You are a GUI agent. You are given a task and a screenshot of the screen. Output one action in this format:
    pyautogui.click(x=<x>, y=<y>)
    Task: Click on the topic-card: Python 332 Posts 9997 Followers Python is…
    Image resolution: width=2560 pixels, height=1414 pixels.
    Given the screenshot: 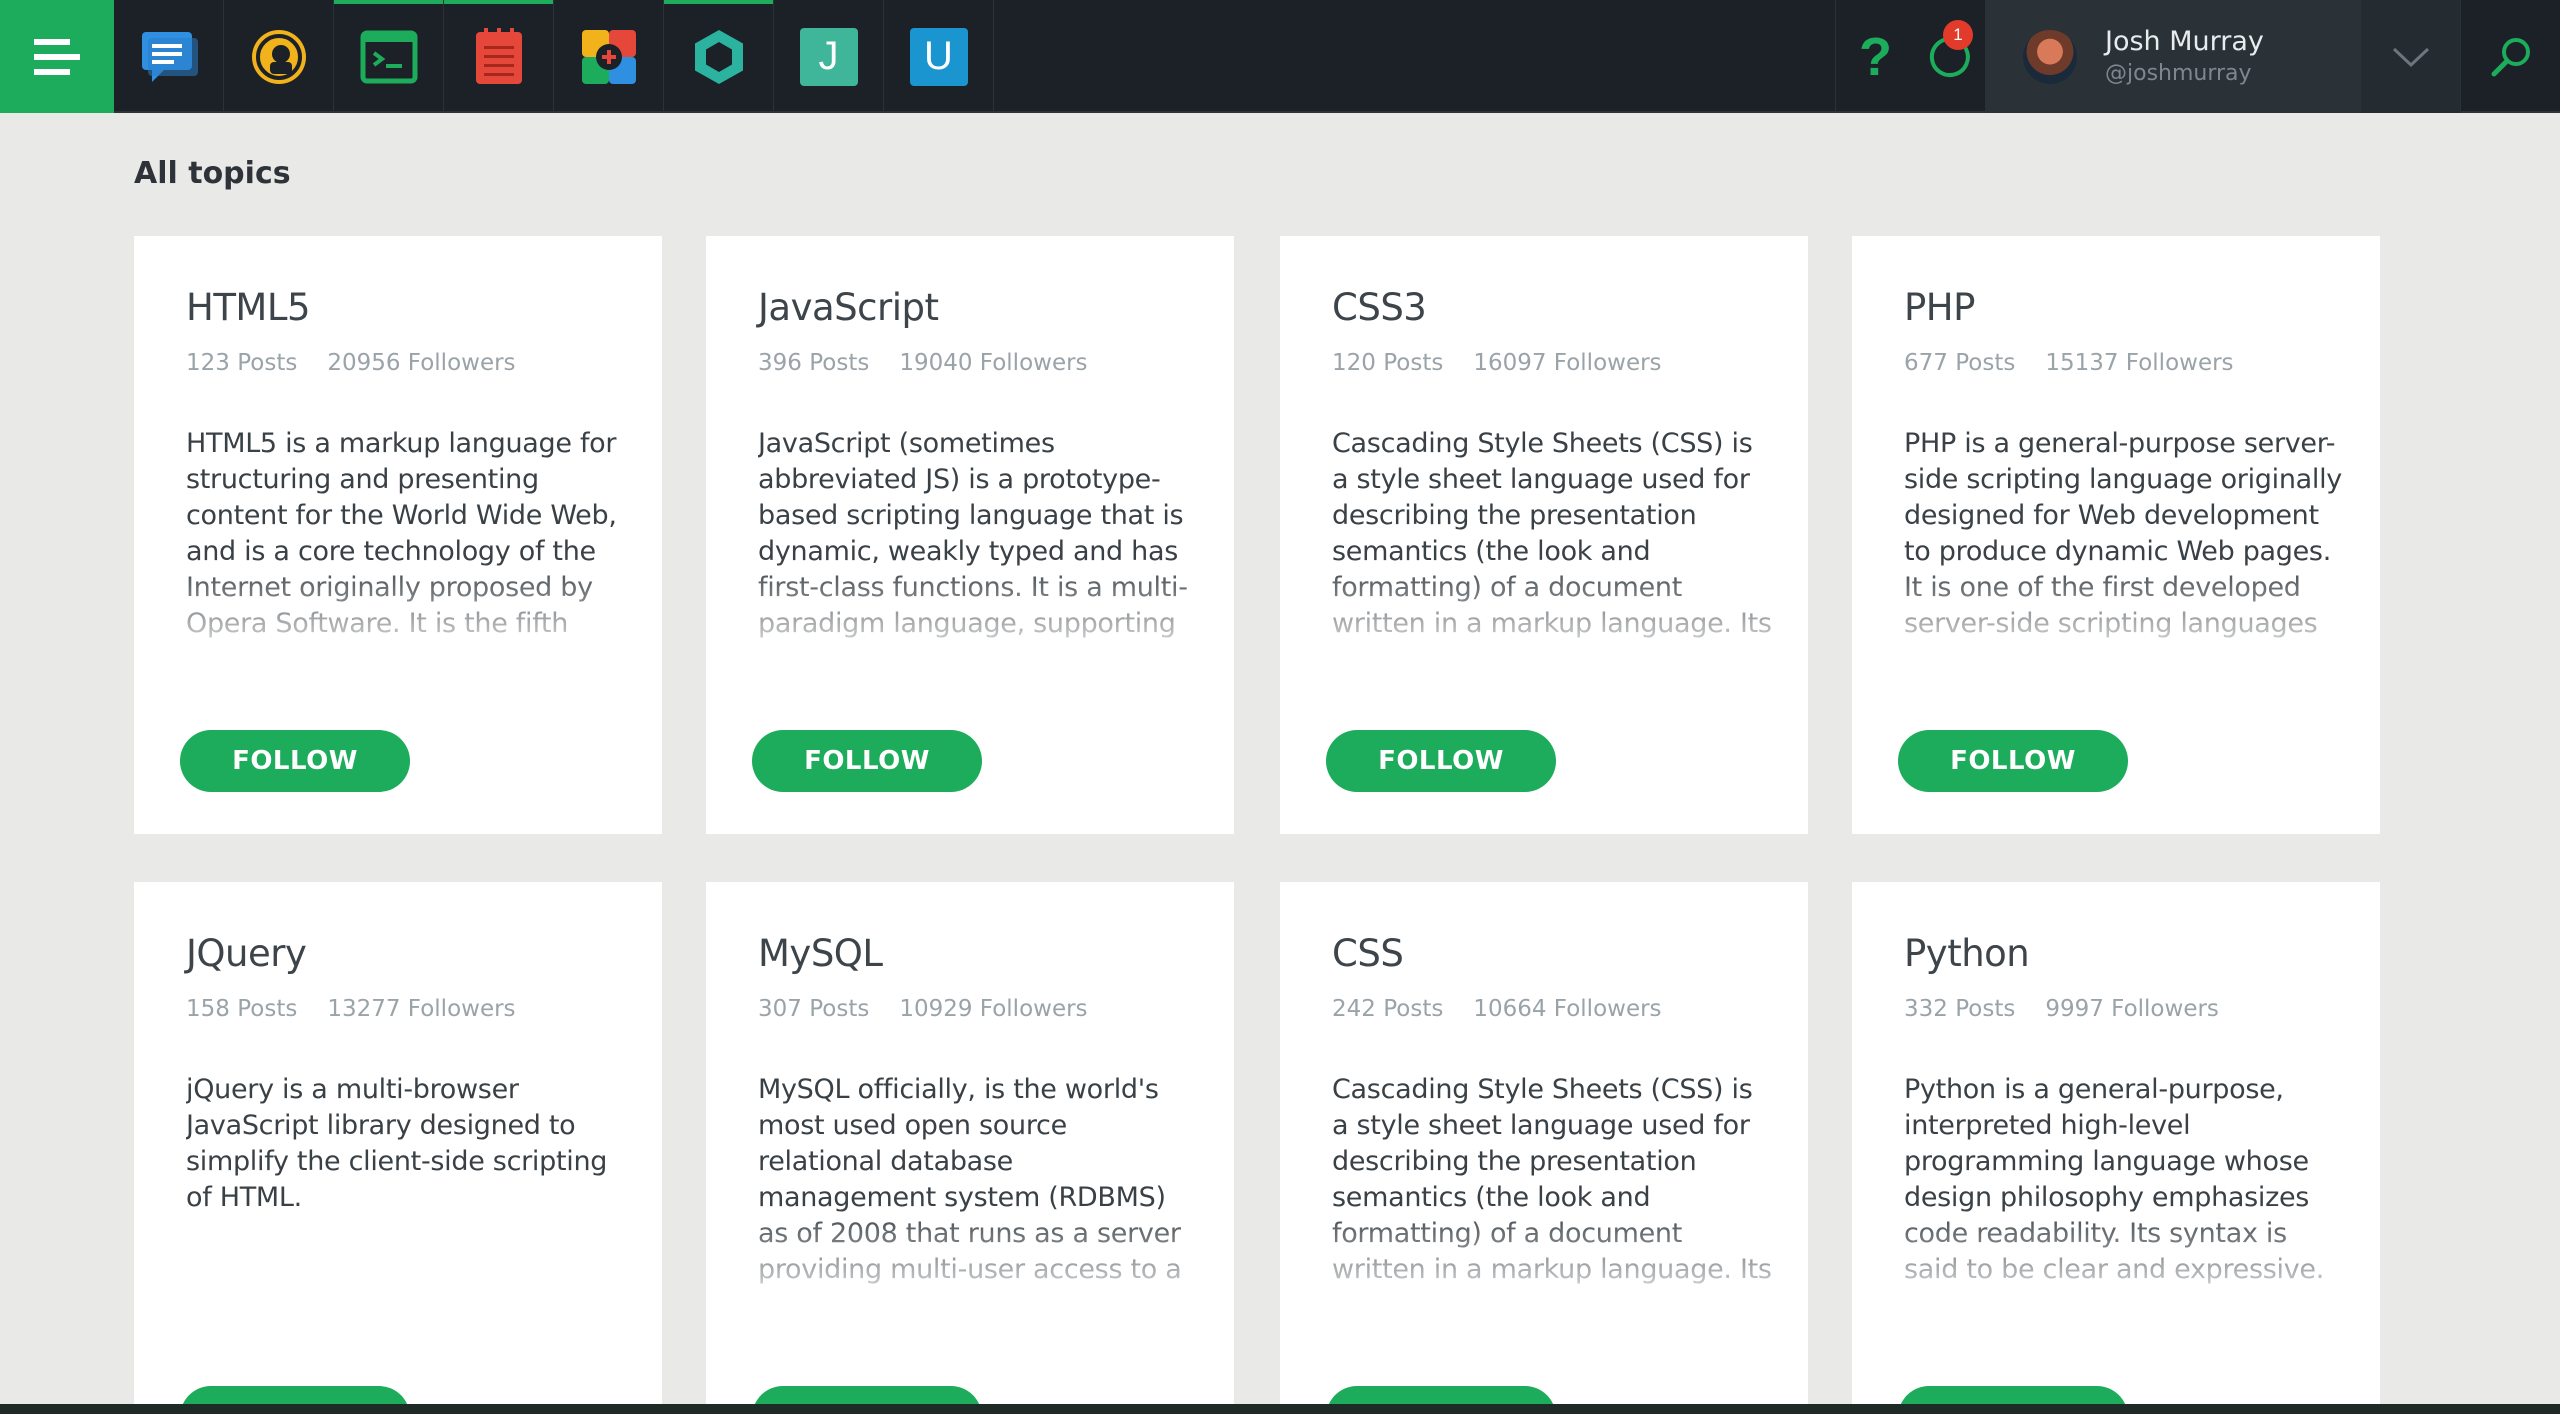 What is the action you would take?
    pyautogui.click(x=2116, y=1148)
    